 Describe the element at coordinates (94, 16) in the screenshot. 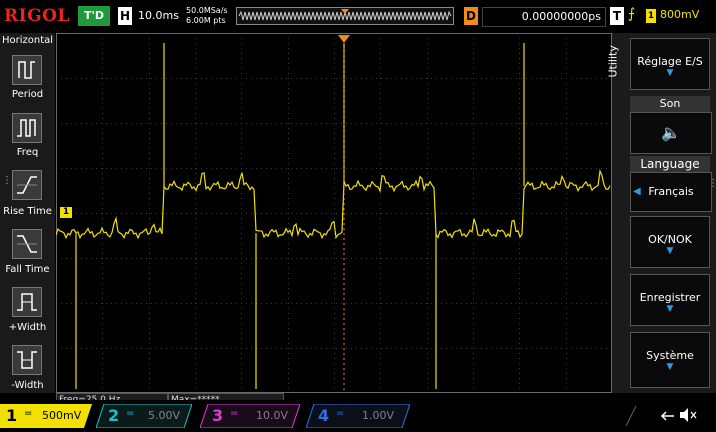

I see `run-status-badge: T'D` at that location.